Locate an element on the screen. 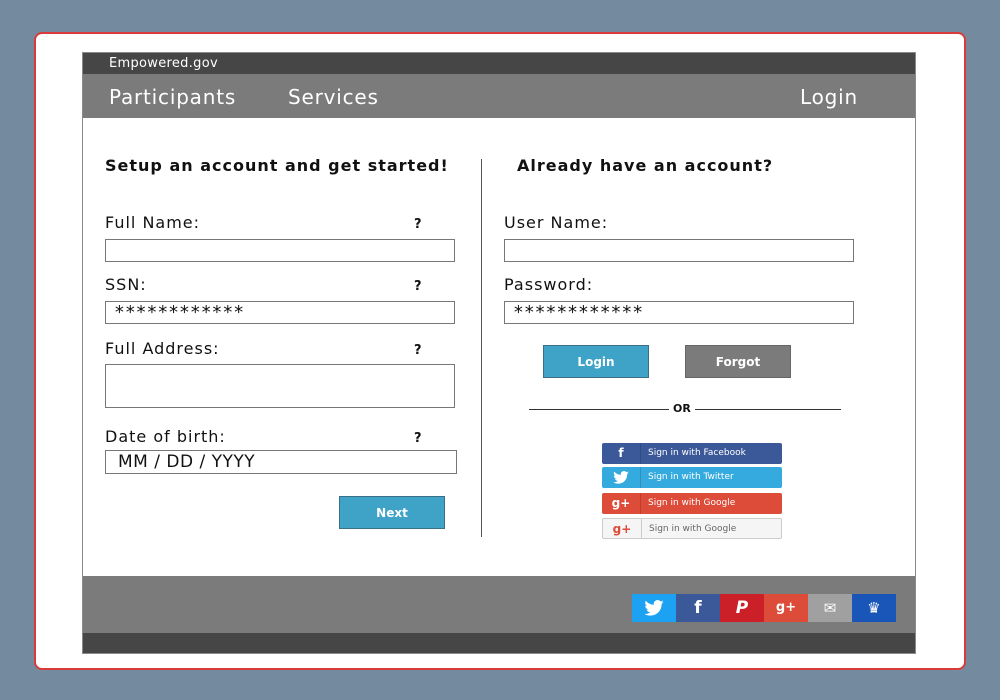 The width and height of the screenshot is (1000, 700). address-help-icon: ? is located at coordinates (418, 350).